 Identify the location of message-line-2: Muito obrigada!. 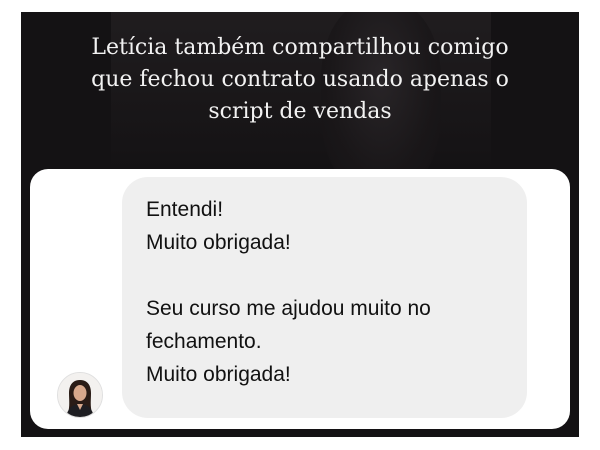
(218, 242).